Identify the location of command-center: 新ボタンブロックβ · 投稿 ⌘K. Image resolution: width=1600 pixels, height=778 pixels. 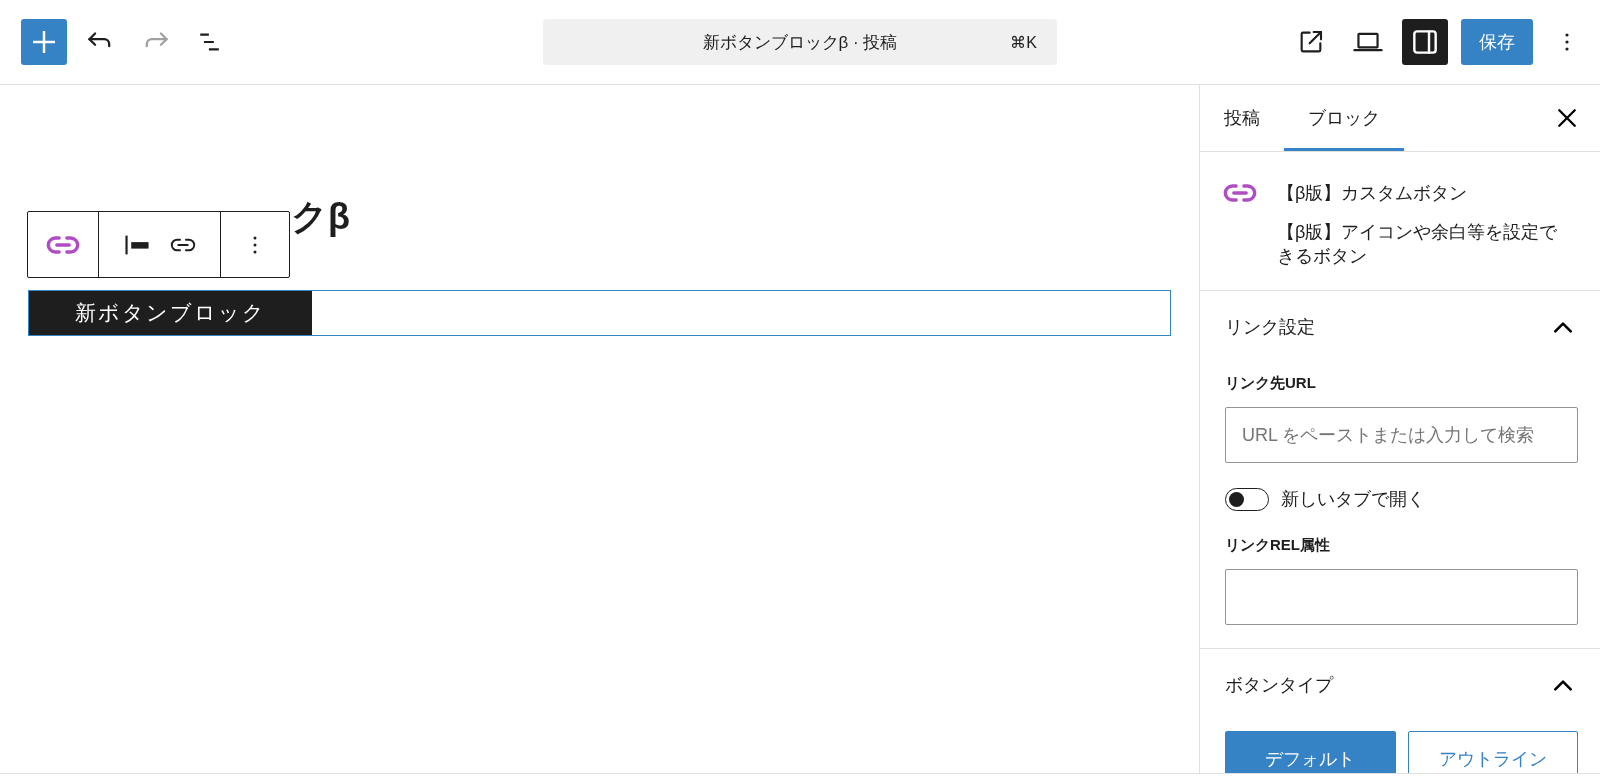
(800, 42).